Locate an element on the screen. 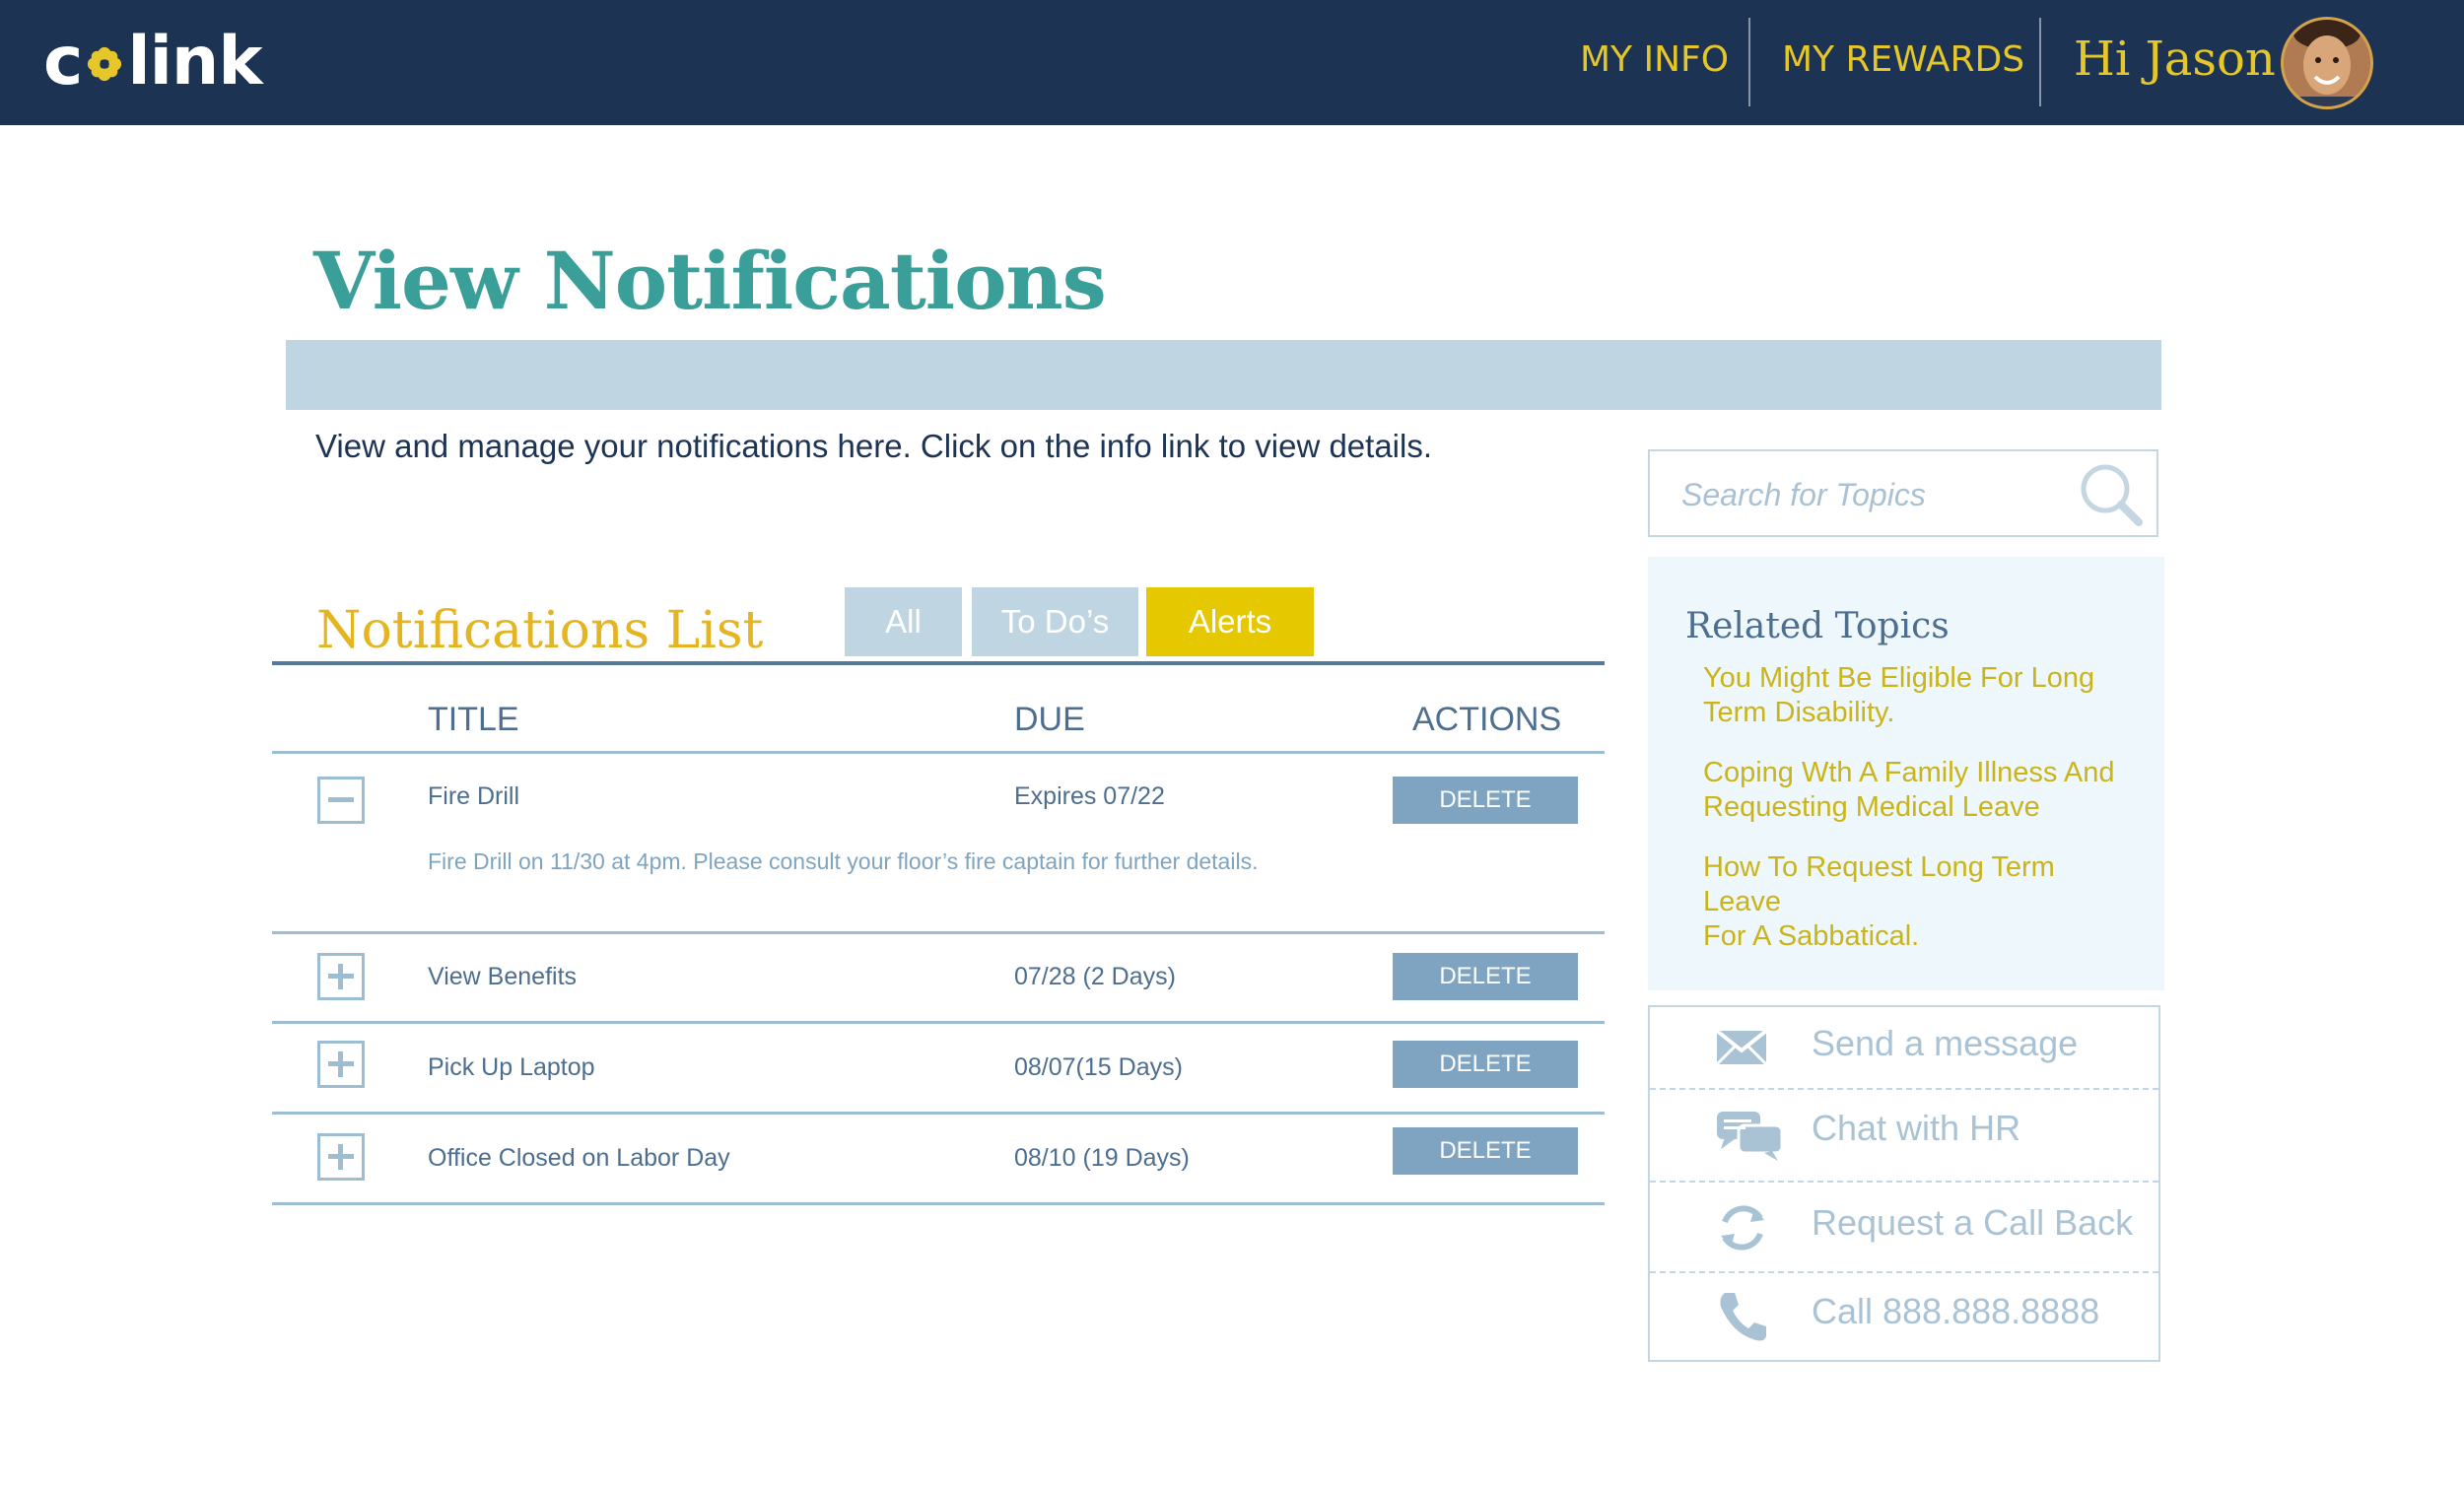 This screenshot has height=1490, width=2464. tab-alerts: Alerts is located at coordinates (1230, 621).